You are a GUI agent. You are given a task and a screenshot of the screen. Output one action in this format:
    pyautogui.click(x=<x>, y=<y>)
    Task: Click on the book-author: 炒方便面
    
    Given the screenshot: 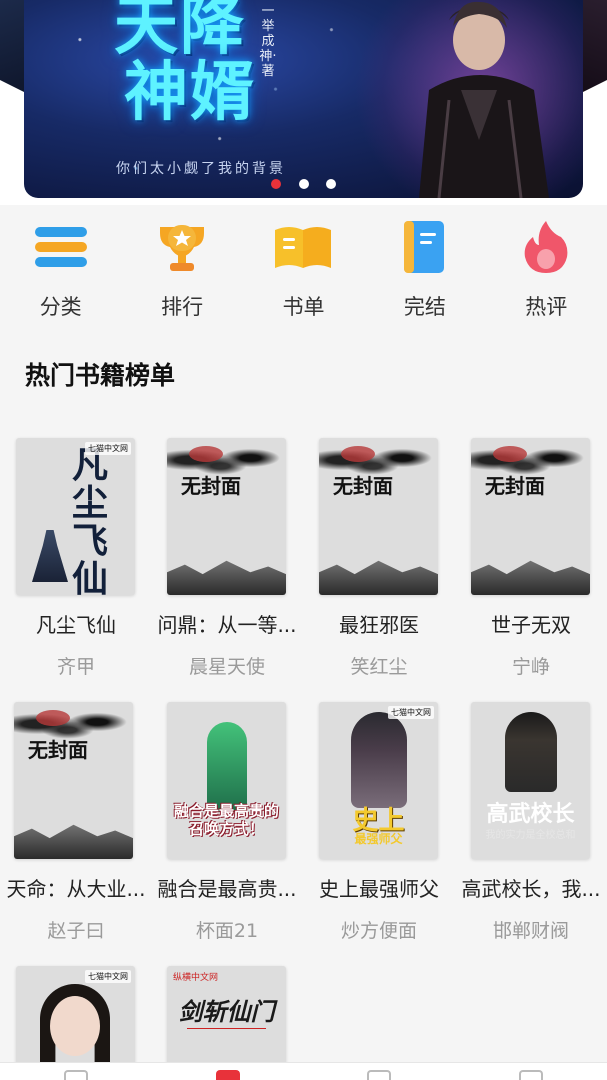 What is the action you would take?
    pyautogui.click(x=378, y=931)
    